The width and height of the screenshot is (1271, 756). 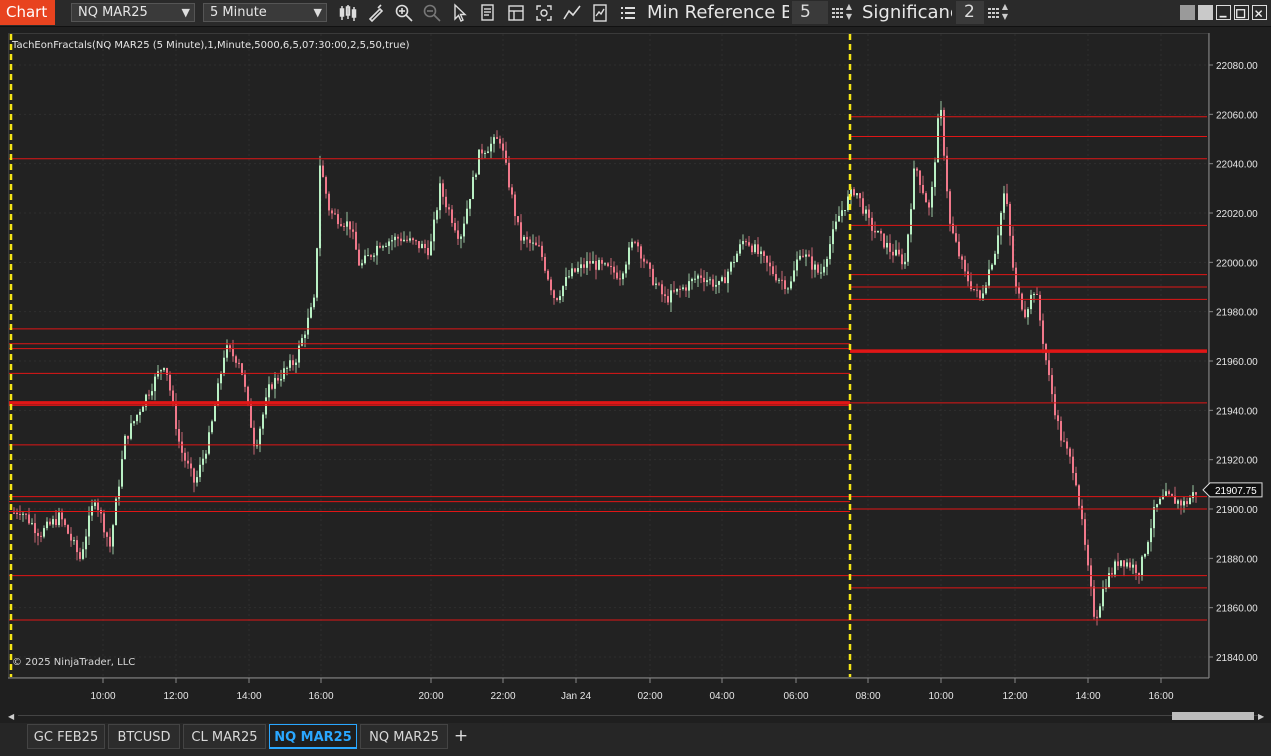 I want to click on chart-scrollbar: ◀ ▶, so click(x=635, y=716).